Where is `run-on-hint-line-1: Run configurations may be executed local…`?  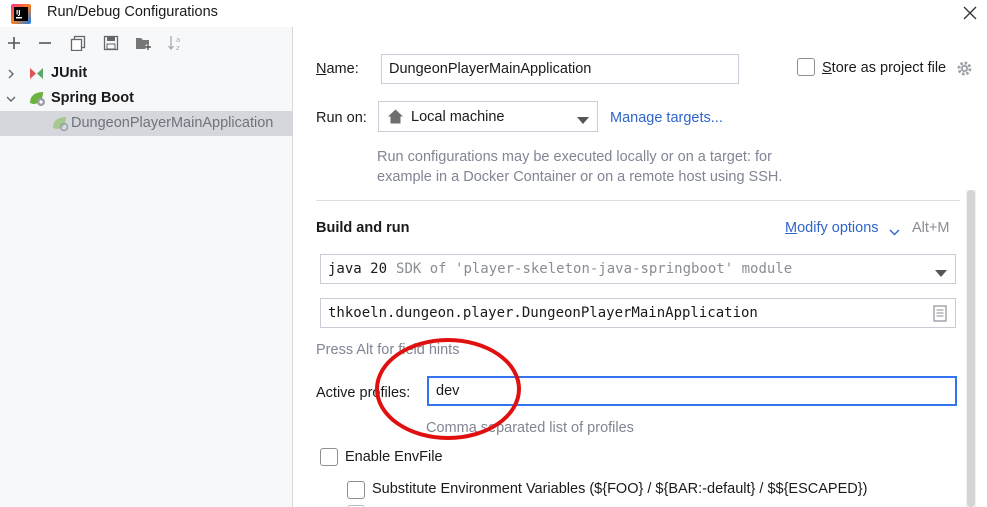 run-on-hint-line-1: Run configurations may be executed local… is located at coordinates (574, 157).